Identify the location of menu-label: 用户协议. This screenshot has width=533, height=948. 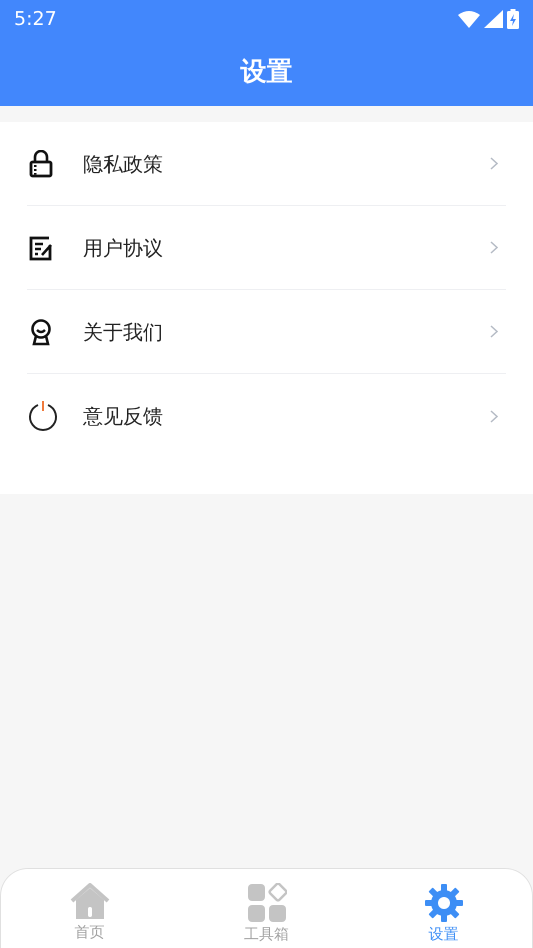
(123, 248).